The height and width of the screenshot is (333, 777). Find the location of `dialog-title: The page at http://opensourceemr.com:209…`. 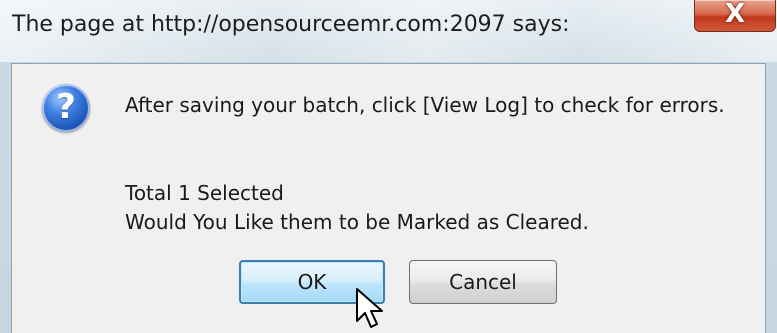

dialog-title: The page at http://opensourceemr.com:209… is located at coordinates (291, 24).